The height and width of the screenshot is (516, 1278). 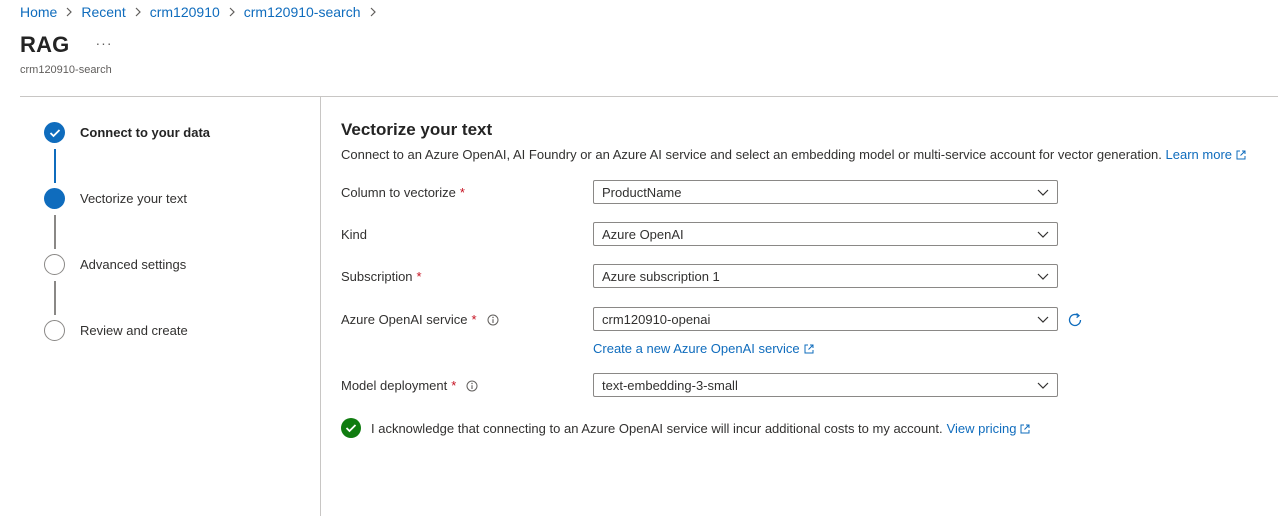 I want to click on breadcrumb-recent: Recent, so click(x=103, y=12).